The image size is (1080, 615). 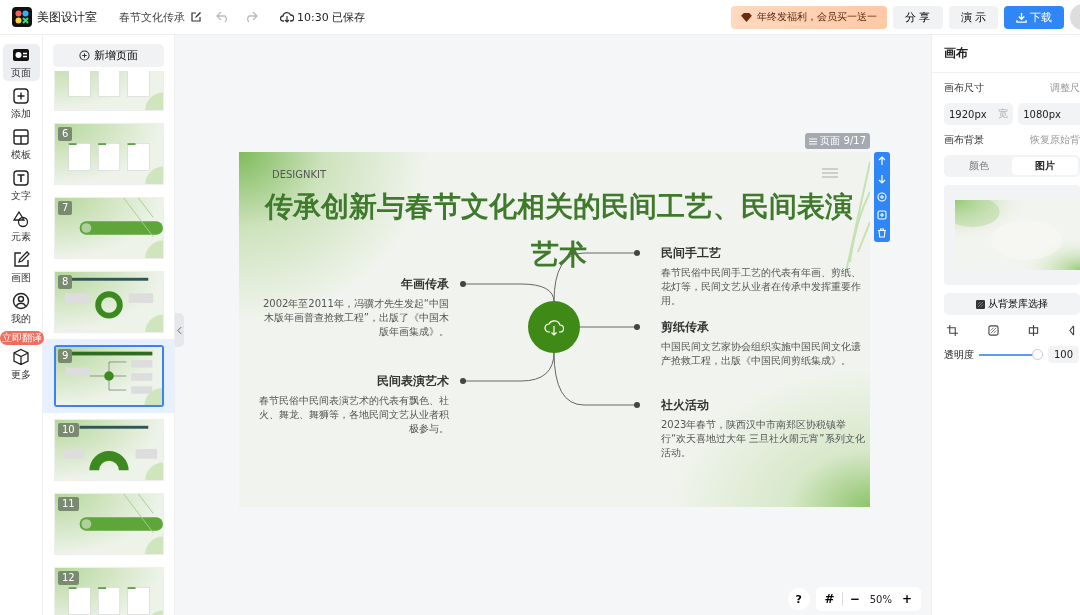 What do you see at coordinates (993, 330) in the screenshot?
I see `mosaic-icon` at bounding box center [993, 330].